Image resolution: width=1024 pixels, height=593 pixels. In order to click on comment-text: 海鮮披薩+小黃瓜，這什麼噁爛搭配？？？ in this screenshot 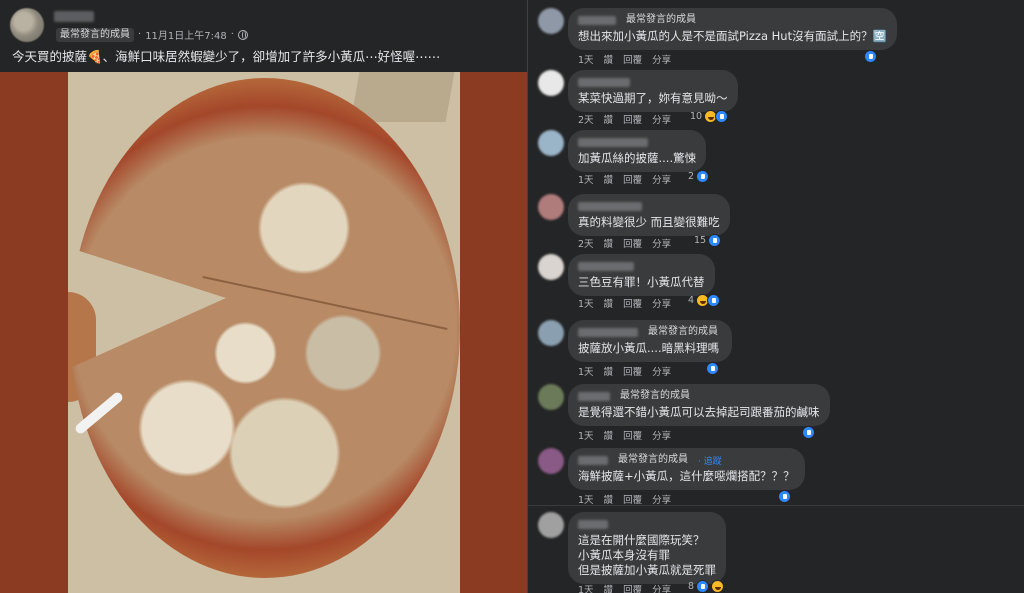, I will do `click(686, 476)`.